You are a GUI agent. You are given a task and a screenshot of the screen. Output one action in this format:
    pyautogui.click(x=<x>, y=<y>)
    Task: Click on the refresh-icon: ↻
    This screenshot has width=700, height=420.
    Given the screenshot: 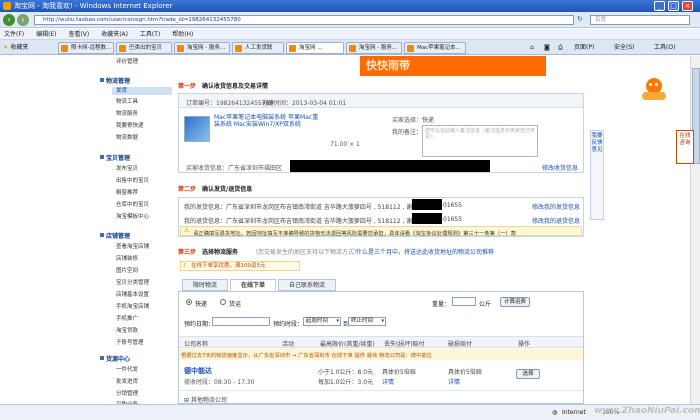 What is the action you would take?
    pyautogui.click(x=580, y=19)
    